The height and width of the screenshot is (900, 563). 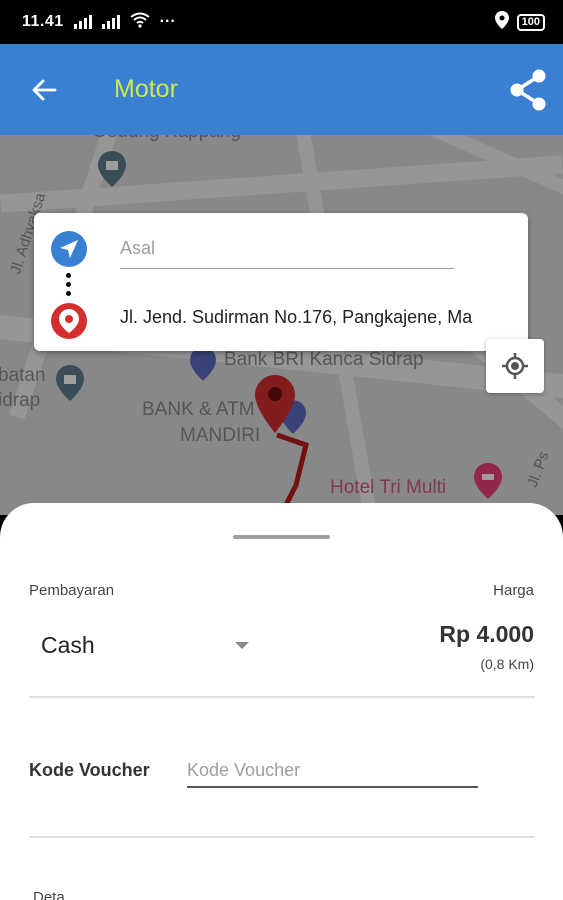 What do you see at coordinates (501, 22) in the screenshot?
I see `location-pin-icon` at bounding box center [501, 22].